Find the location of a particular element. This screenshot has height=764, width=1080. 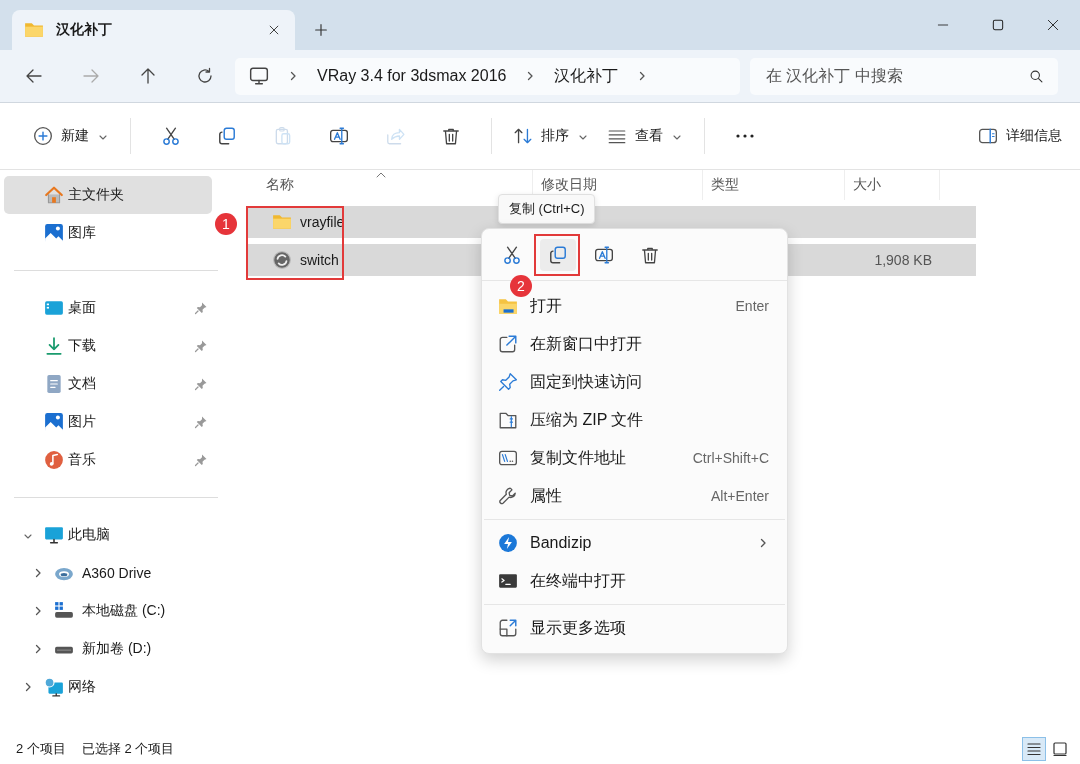

bandizip-icon is located at coordinates (508, 543).